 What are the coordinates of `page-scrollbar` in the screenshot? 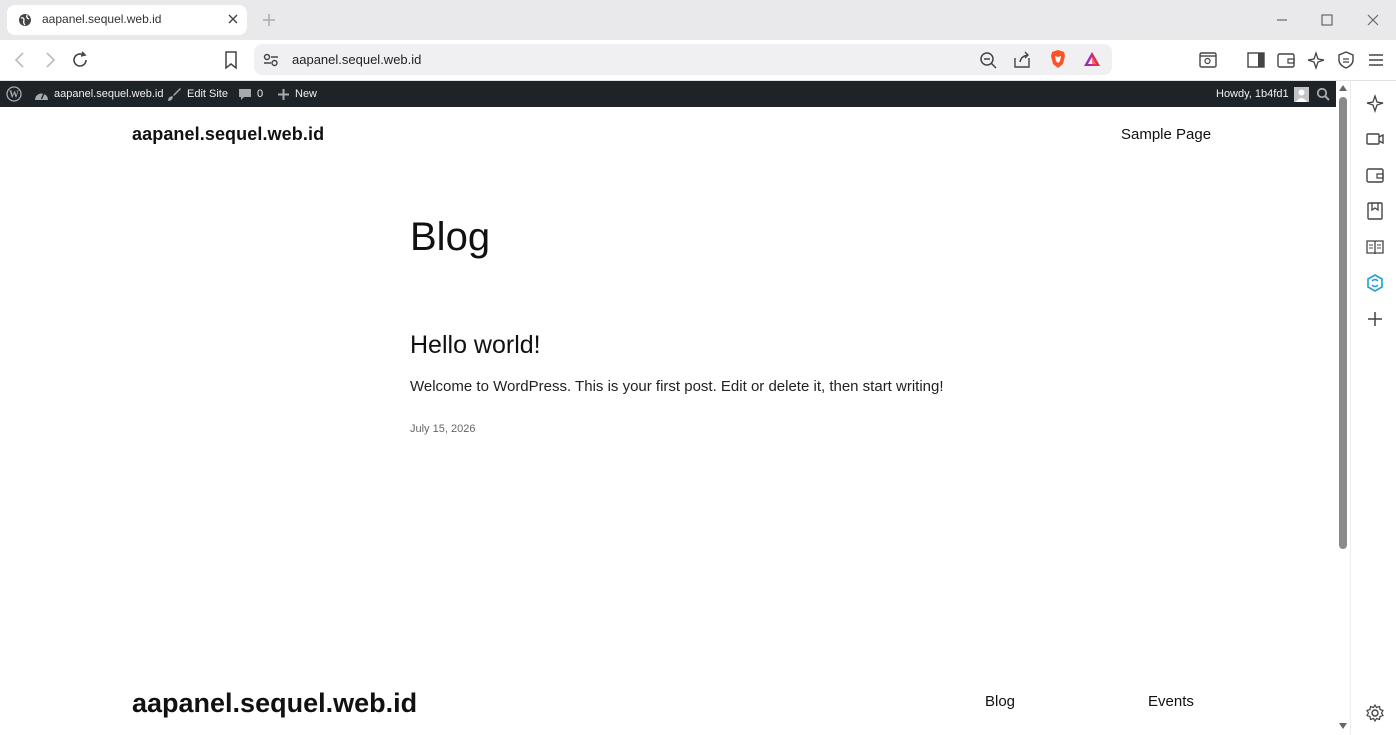 It's located at (1343, 408).